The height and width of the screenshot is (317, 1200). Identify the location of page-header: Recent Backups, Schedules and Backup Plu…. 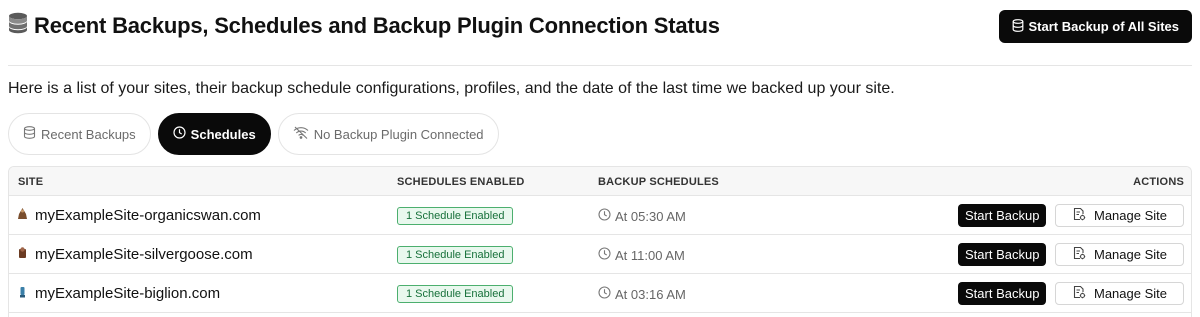
(600, 27).